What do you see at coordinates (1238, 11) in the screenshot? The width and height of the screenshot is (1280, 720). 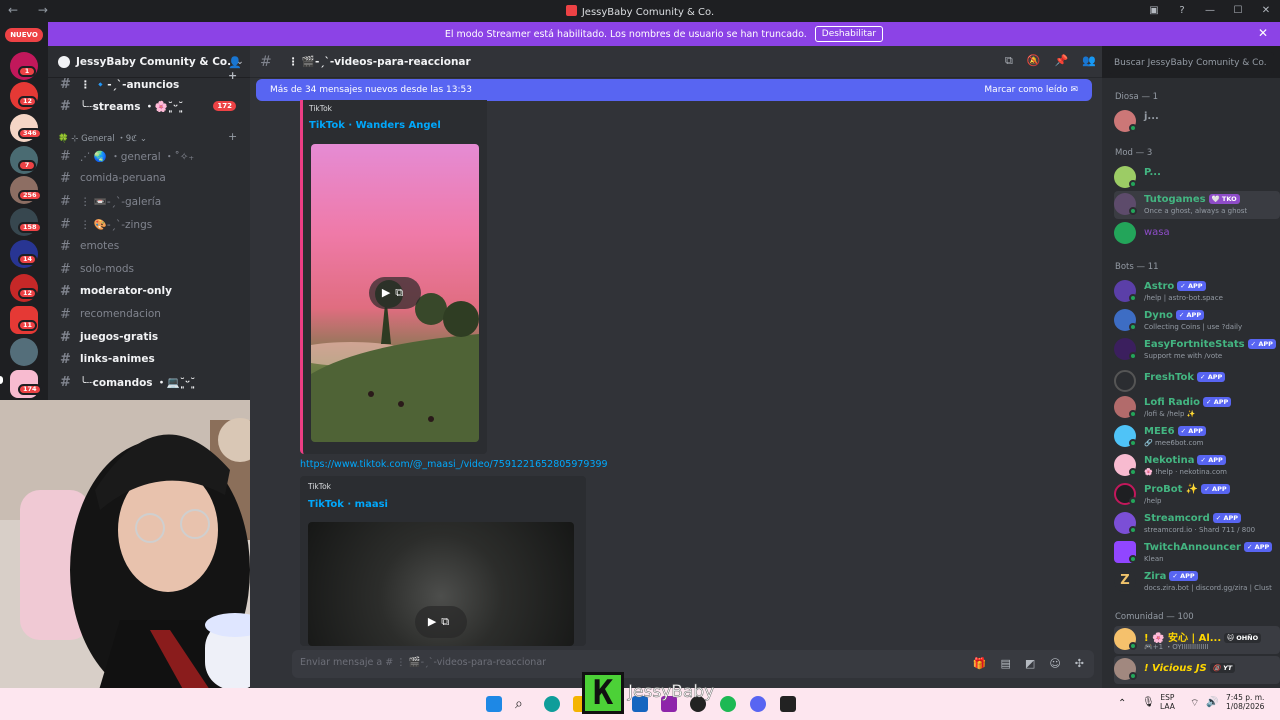 I see `maximize-icon: ☐` at bounding box center [1238, 11].